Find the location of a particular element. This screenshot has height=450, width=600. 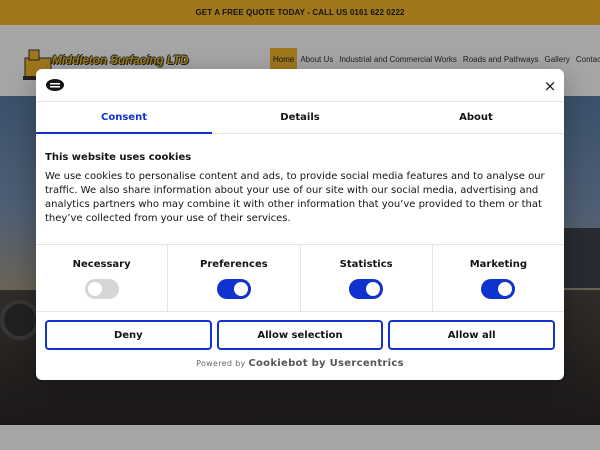

preferences-toggle is located at coordinates (233, 289).